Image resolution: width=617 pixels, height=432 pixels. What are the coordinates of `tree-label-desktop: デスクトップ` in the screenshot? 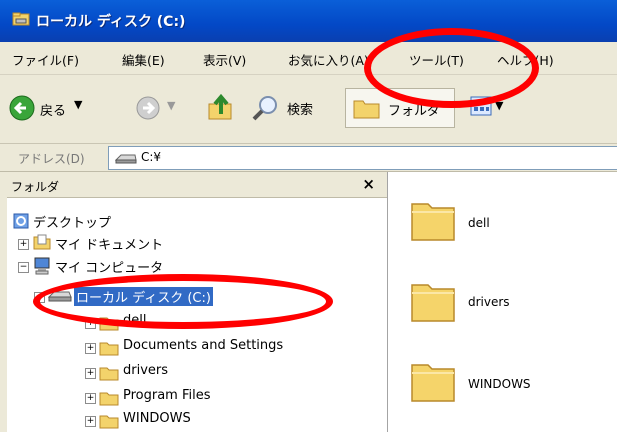 It's located at (72, 223).